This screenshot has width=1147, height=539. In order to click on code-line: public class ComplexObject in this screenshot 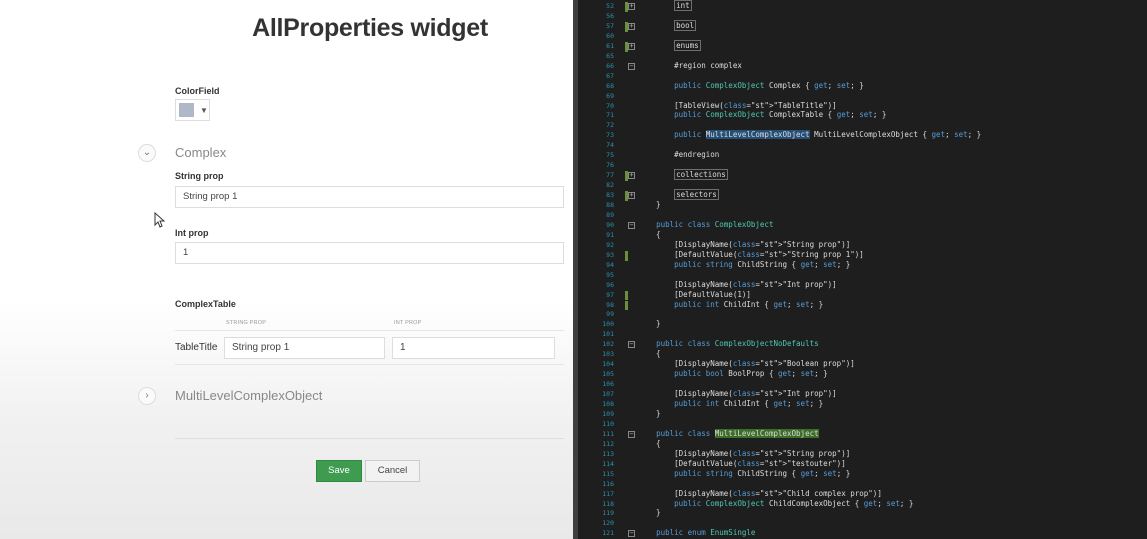, I will do `click(715, 224)`.